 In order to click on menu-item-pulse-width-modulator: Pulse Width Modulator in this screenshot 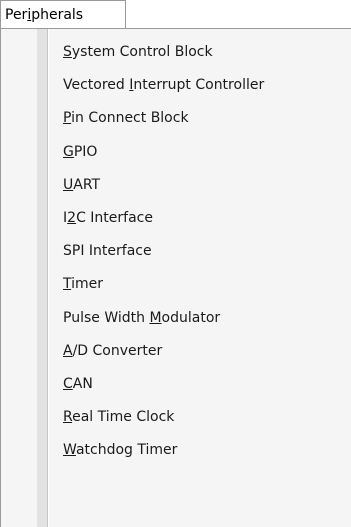, I will do `click(176, 318)`.